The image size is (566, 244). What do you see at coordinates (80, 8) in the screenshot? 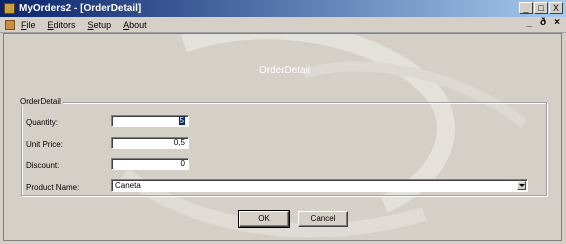
I see `window-title: MyOrders2 - [OrderDetail]` at bounding box center [80, 8].